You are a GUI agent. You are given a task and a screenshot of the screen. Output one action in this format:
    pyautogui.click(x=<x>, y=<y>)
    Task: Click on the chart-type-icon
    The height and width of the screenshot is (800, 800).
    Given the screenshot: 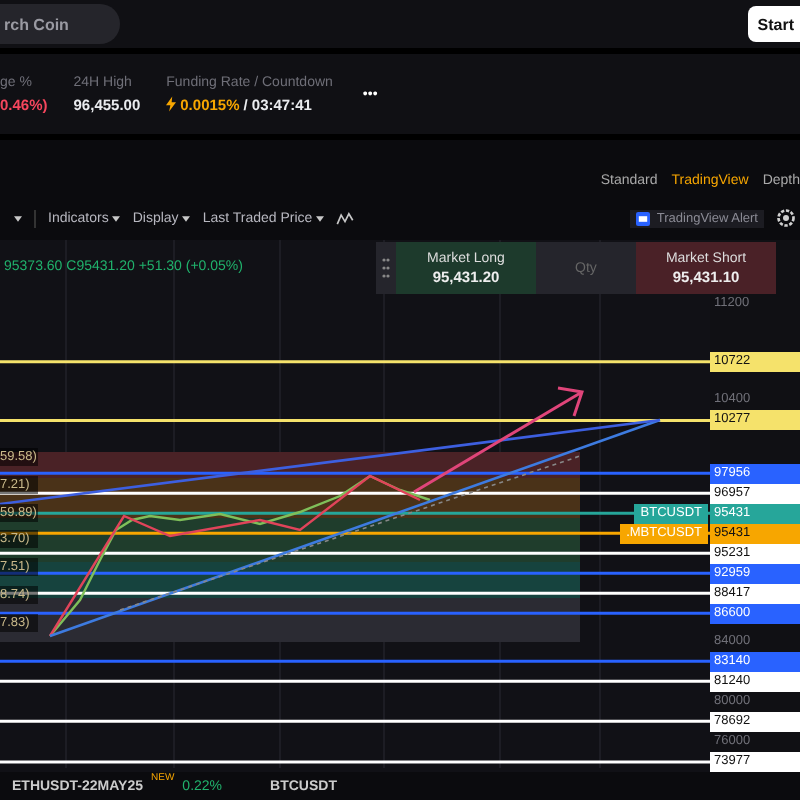 What is the action you would take?
    pyautogui.click(x=345, y=218)
    